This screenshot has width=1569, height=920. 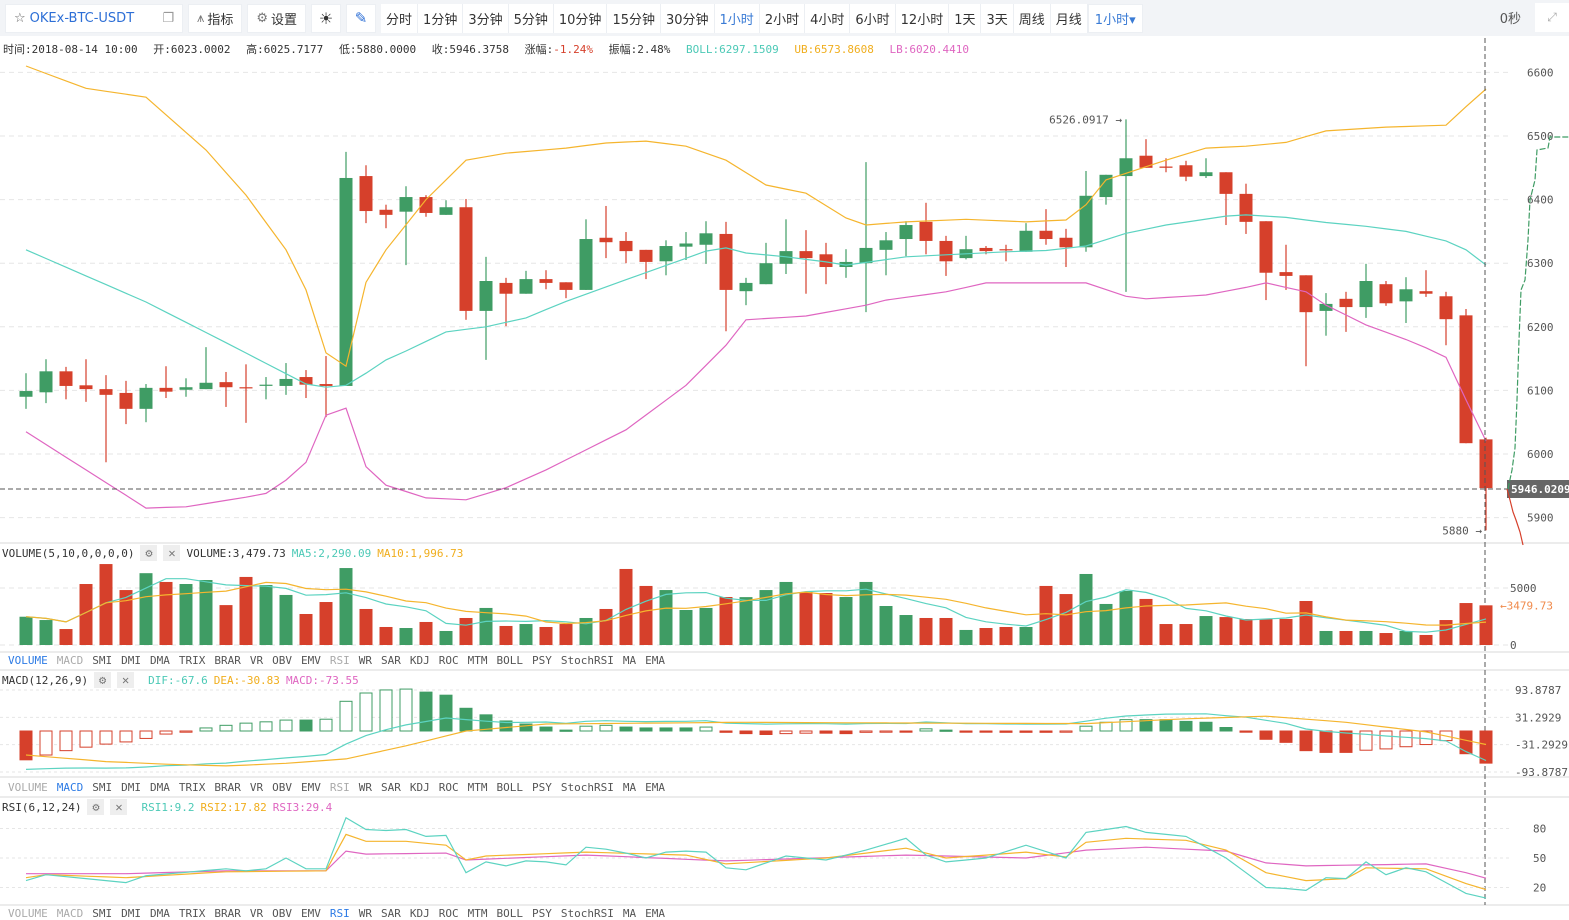 I want to click on rsi-settings-icon: ⚙, so click(x=96, y=807).